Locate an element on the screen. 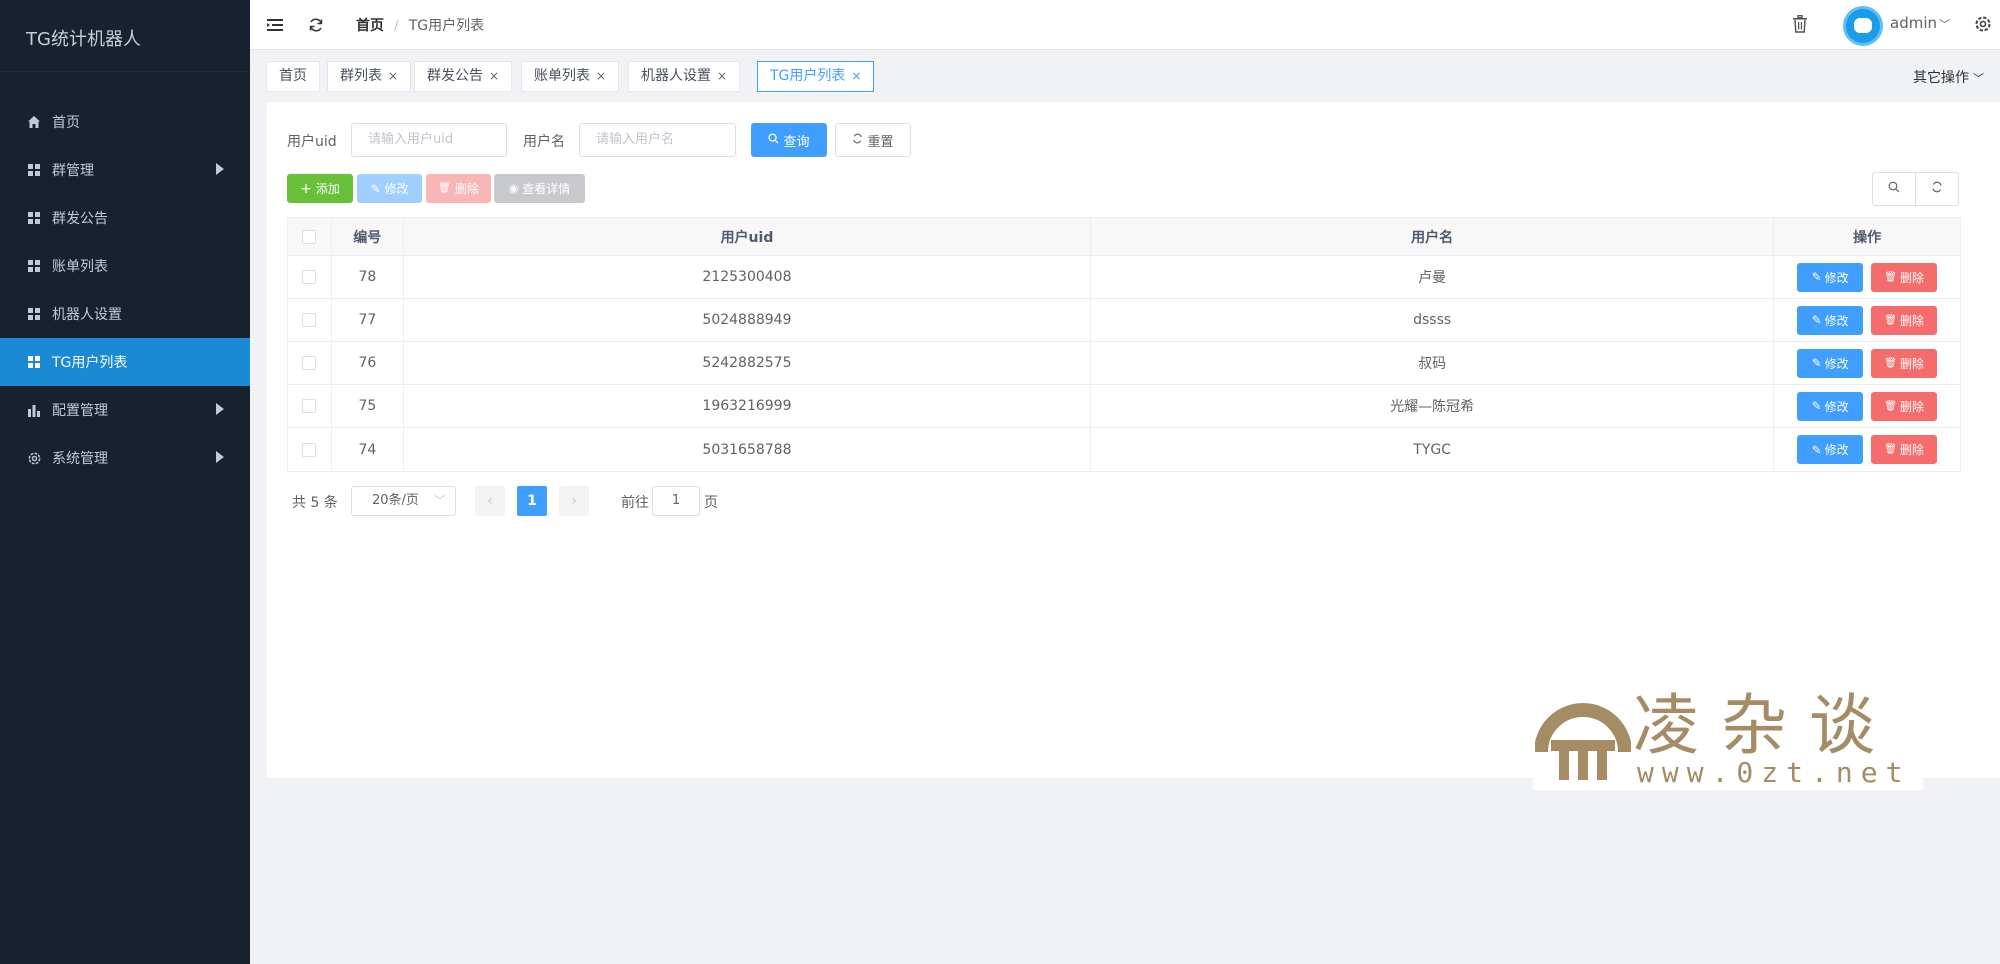 The height and width of the screenshot is (964, 2000). sidebar-item-label: 系统管理 is located at coordinates (80, 459).